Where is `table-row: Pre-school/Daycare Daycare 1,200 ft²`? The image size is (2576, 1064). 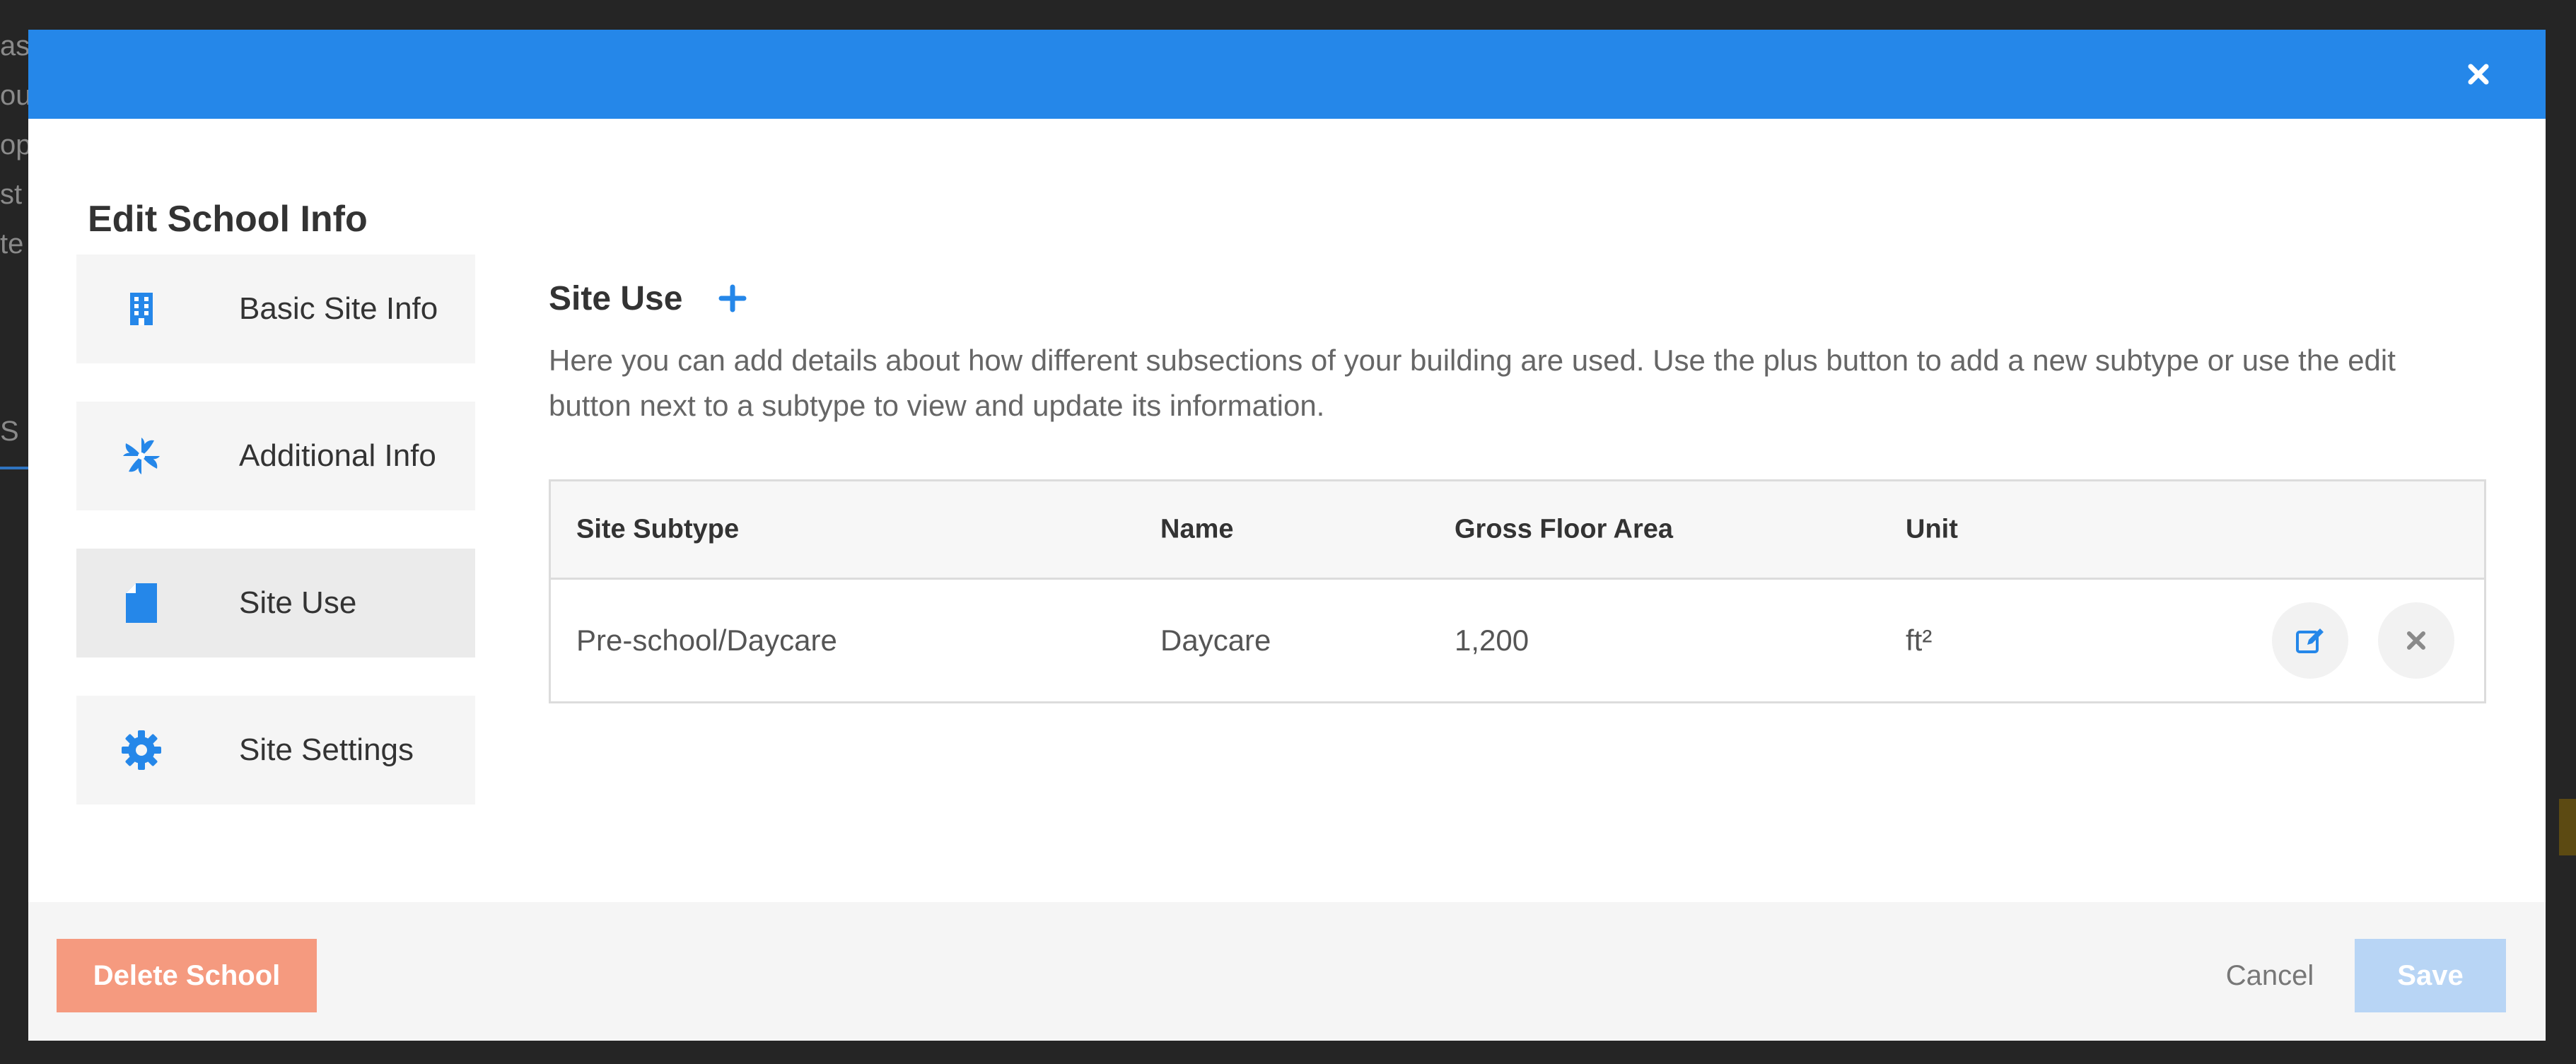 table-row: Pre-school/Daycare Daycare 1,200 ft² is located at coordinates (1517, 640).